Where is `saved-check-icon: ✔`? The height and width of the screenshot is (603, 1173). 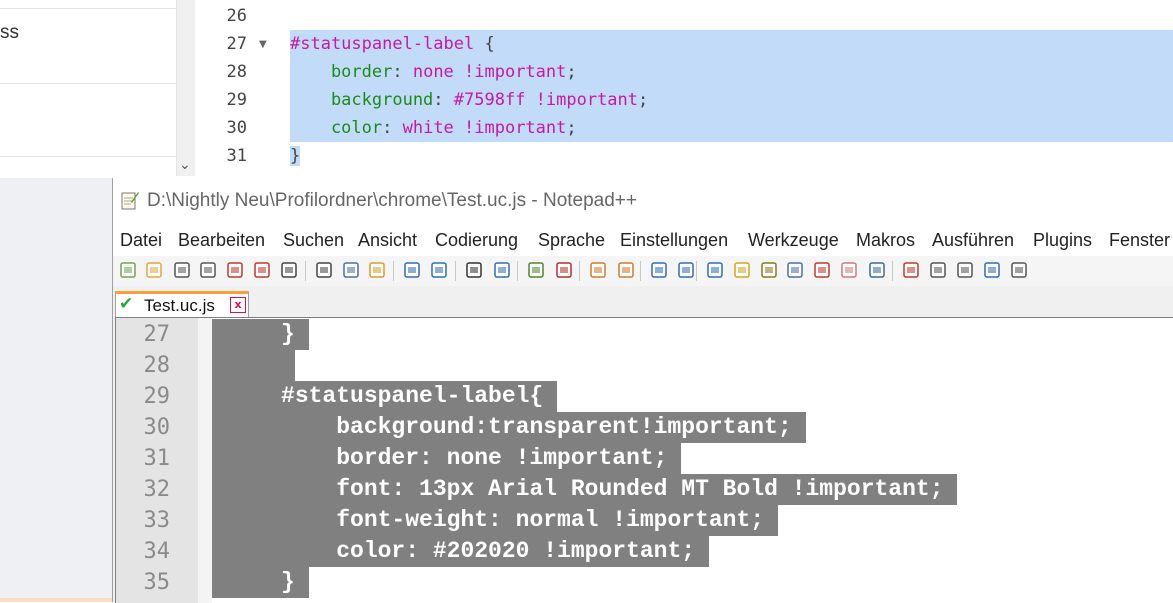 saved-check-icon: ✔ is located at coordinates (126, 304).